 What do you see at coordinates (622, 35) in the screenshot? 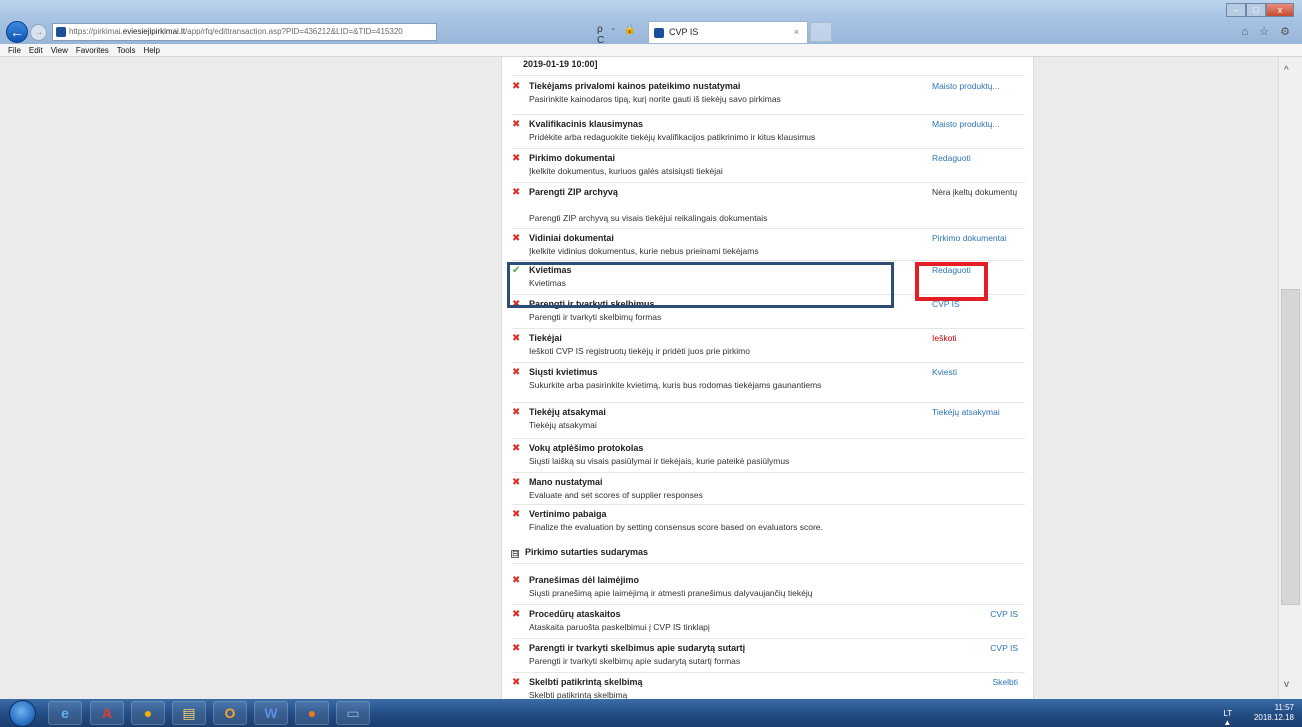
I see `address-tools: ρ - 🔒 C` at bounding box center [622, 35].